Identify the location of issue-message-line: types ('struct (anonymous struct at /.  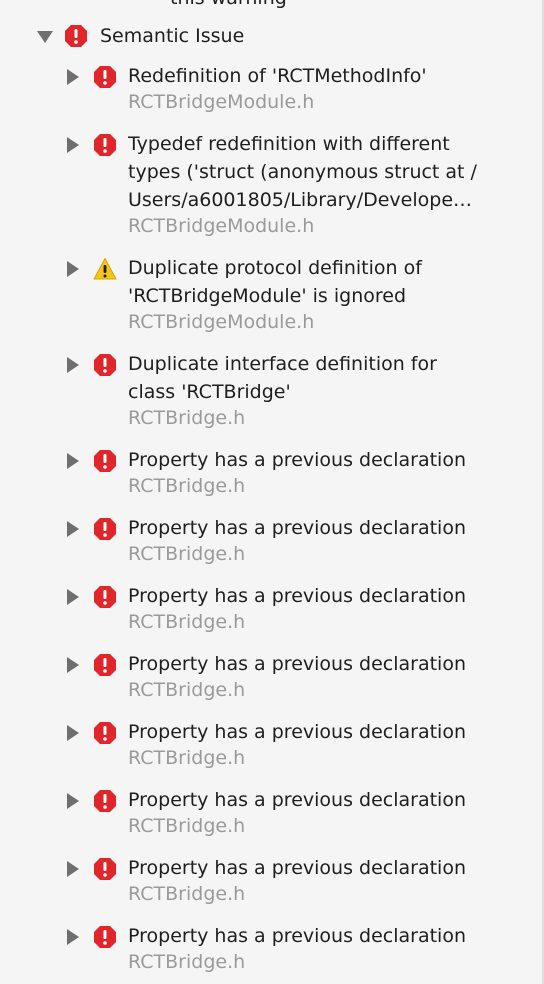
(302, 172).